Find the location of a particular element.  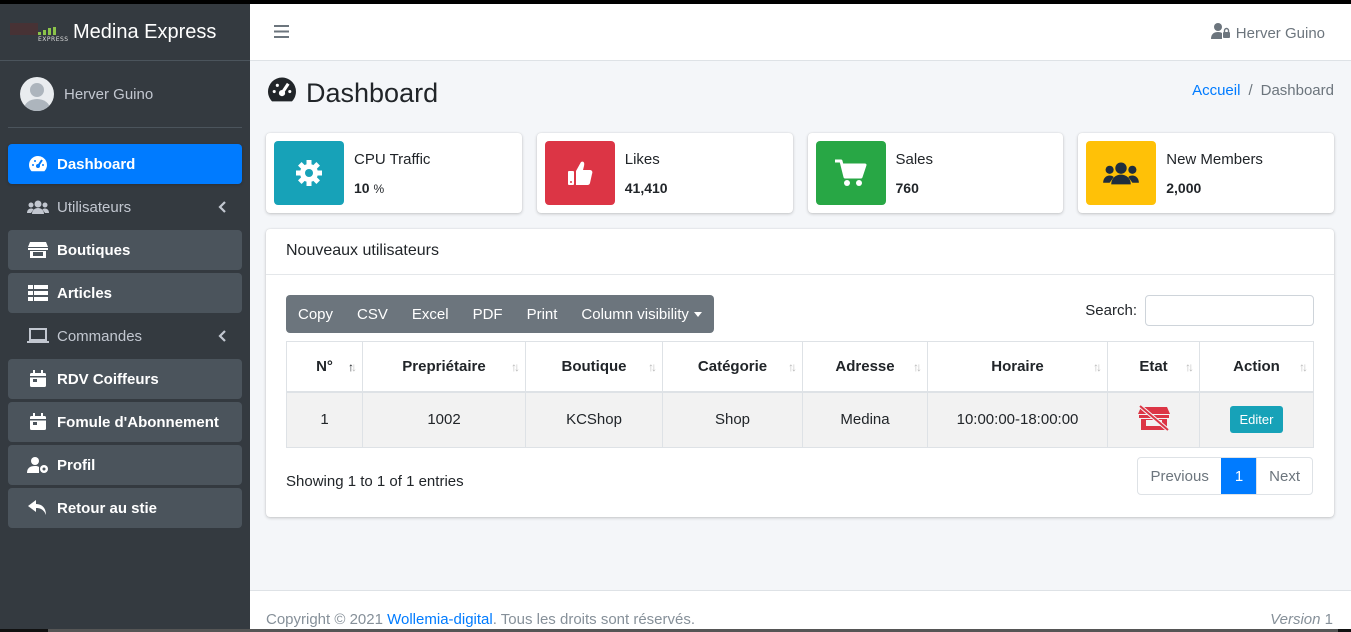

breadcrumb: Accueil / Dashboard is located at coordinates (1263, 90).